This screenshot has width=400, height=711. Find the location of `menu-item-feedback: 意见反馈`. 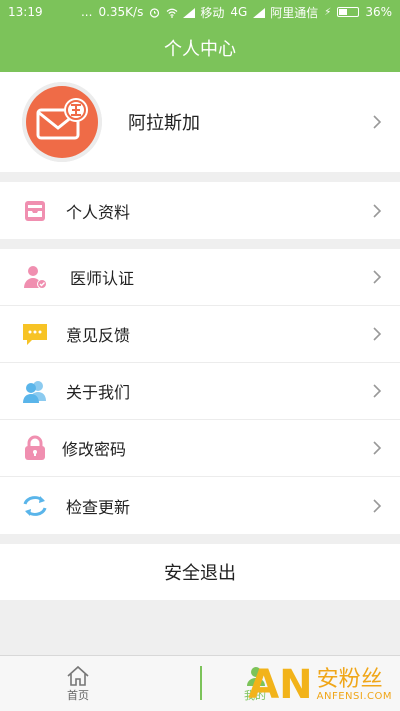

menu-item-feedback: 意见反馈 is located at coordinates (200, 334).